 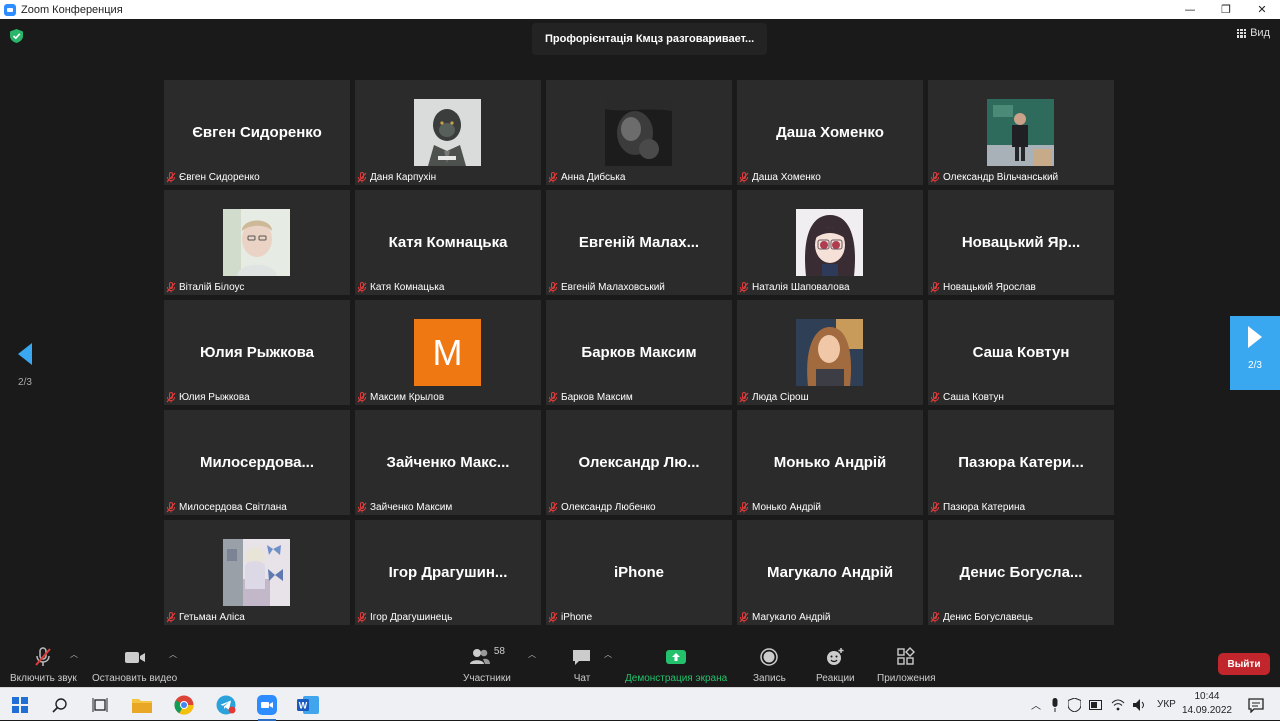 What do you see at coordinates (226, 705) in the screenshot?
I see `telegram-icon` at bounding box center [226, 705].